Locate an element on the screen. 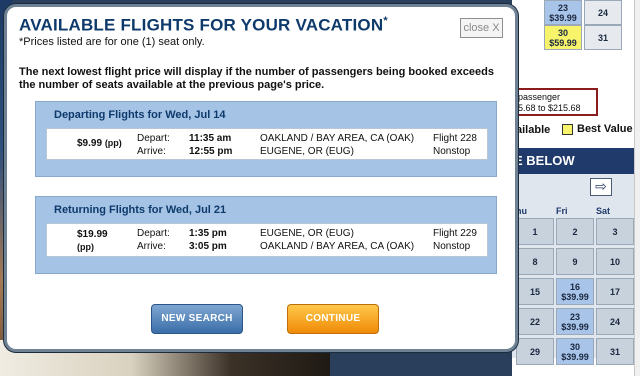 The image size is (640, 376). calendar-day-number: 29 is located at coordinates (534, 351).